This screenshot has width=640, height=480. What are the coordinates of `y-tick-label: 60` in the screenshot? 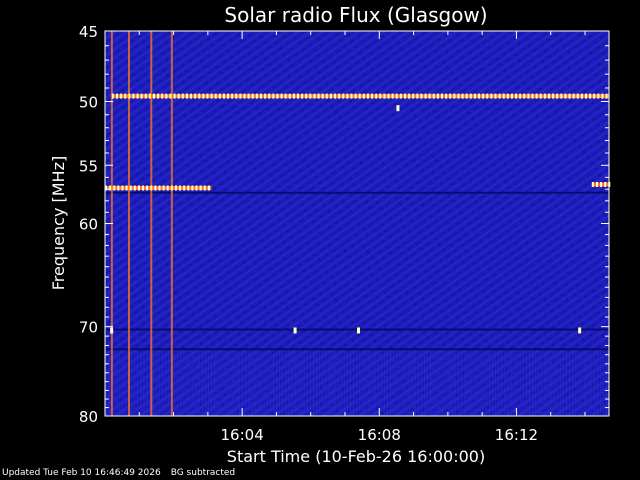 It's located at (88, 225).